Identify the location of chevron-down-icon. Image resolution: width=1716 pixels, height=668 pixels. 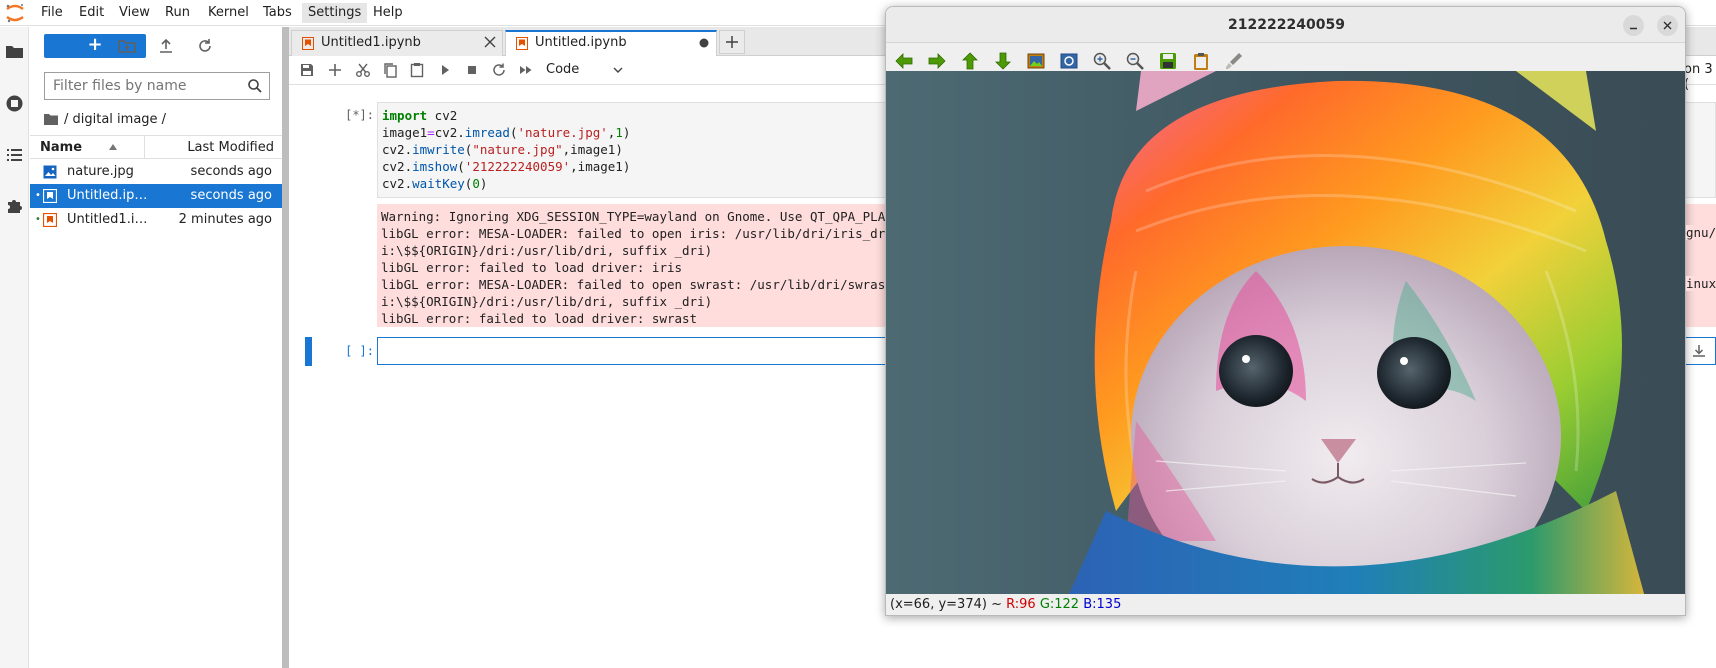
(618, 70).